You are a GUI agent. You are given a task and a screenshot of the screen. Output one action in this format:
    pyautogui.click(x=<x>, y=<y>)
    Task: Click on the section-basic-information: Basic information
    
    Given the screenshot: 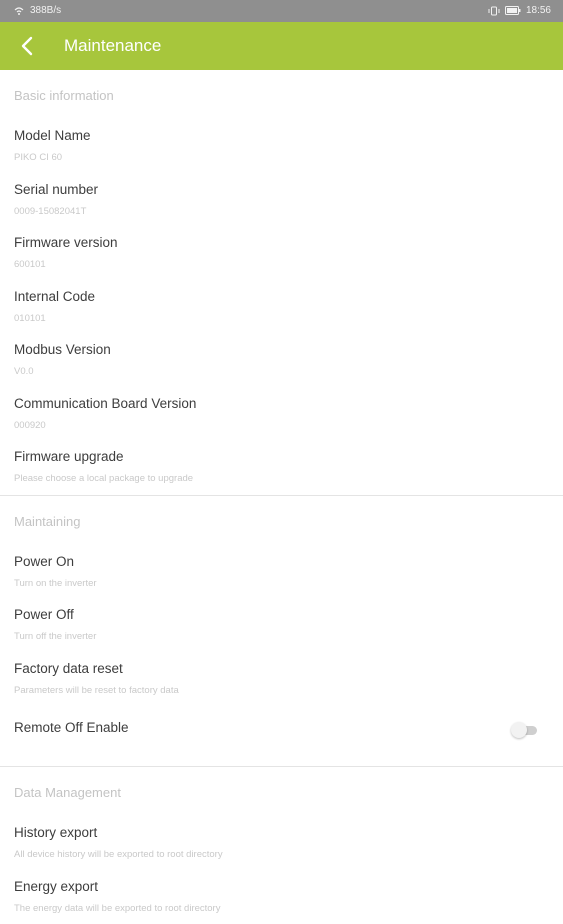 What is the action you would take?
    pyautogui.click(x=281, y=95)
    